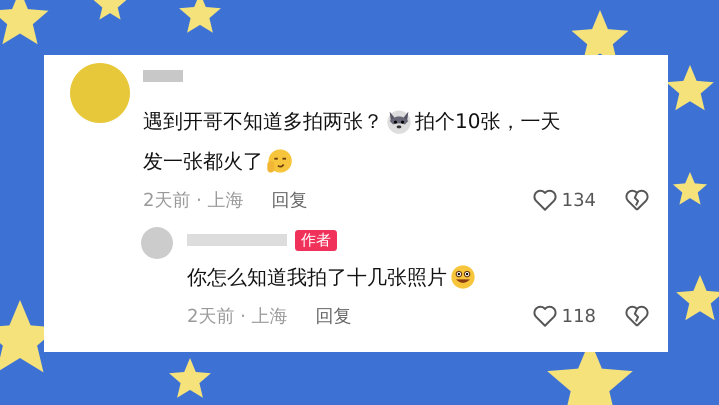 This screenshot has height=405, width=719. I want to click on grin-emoji-icon, so click(463, 277).